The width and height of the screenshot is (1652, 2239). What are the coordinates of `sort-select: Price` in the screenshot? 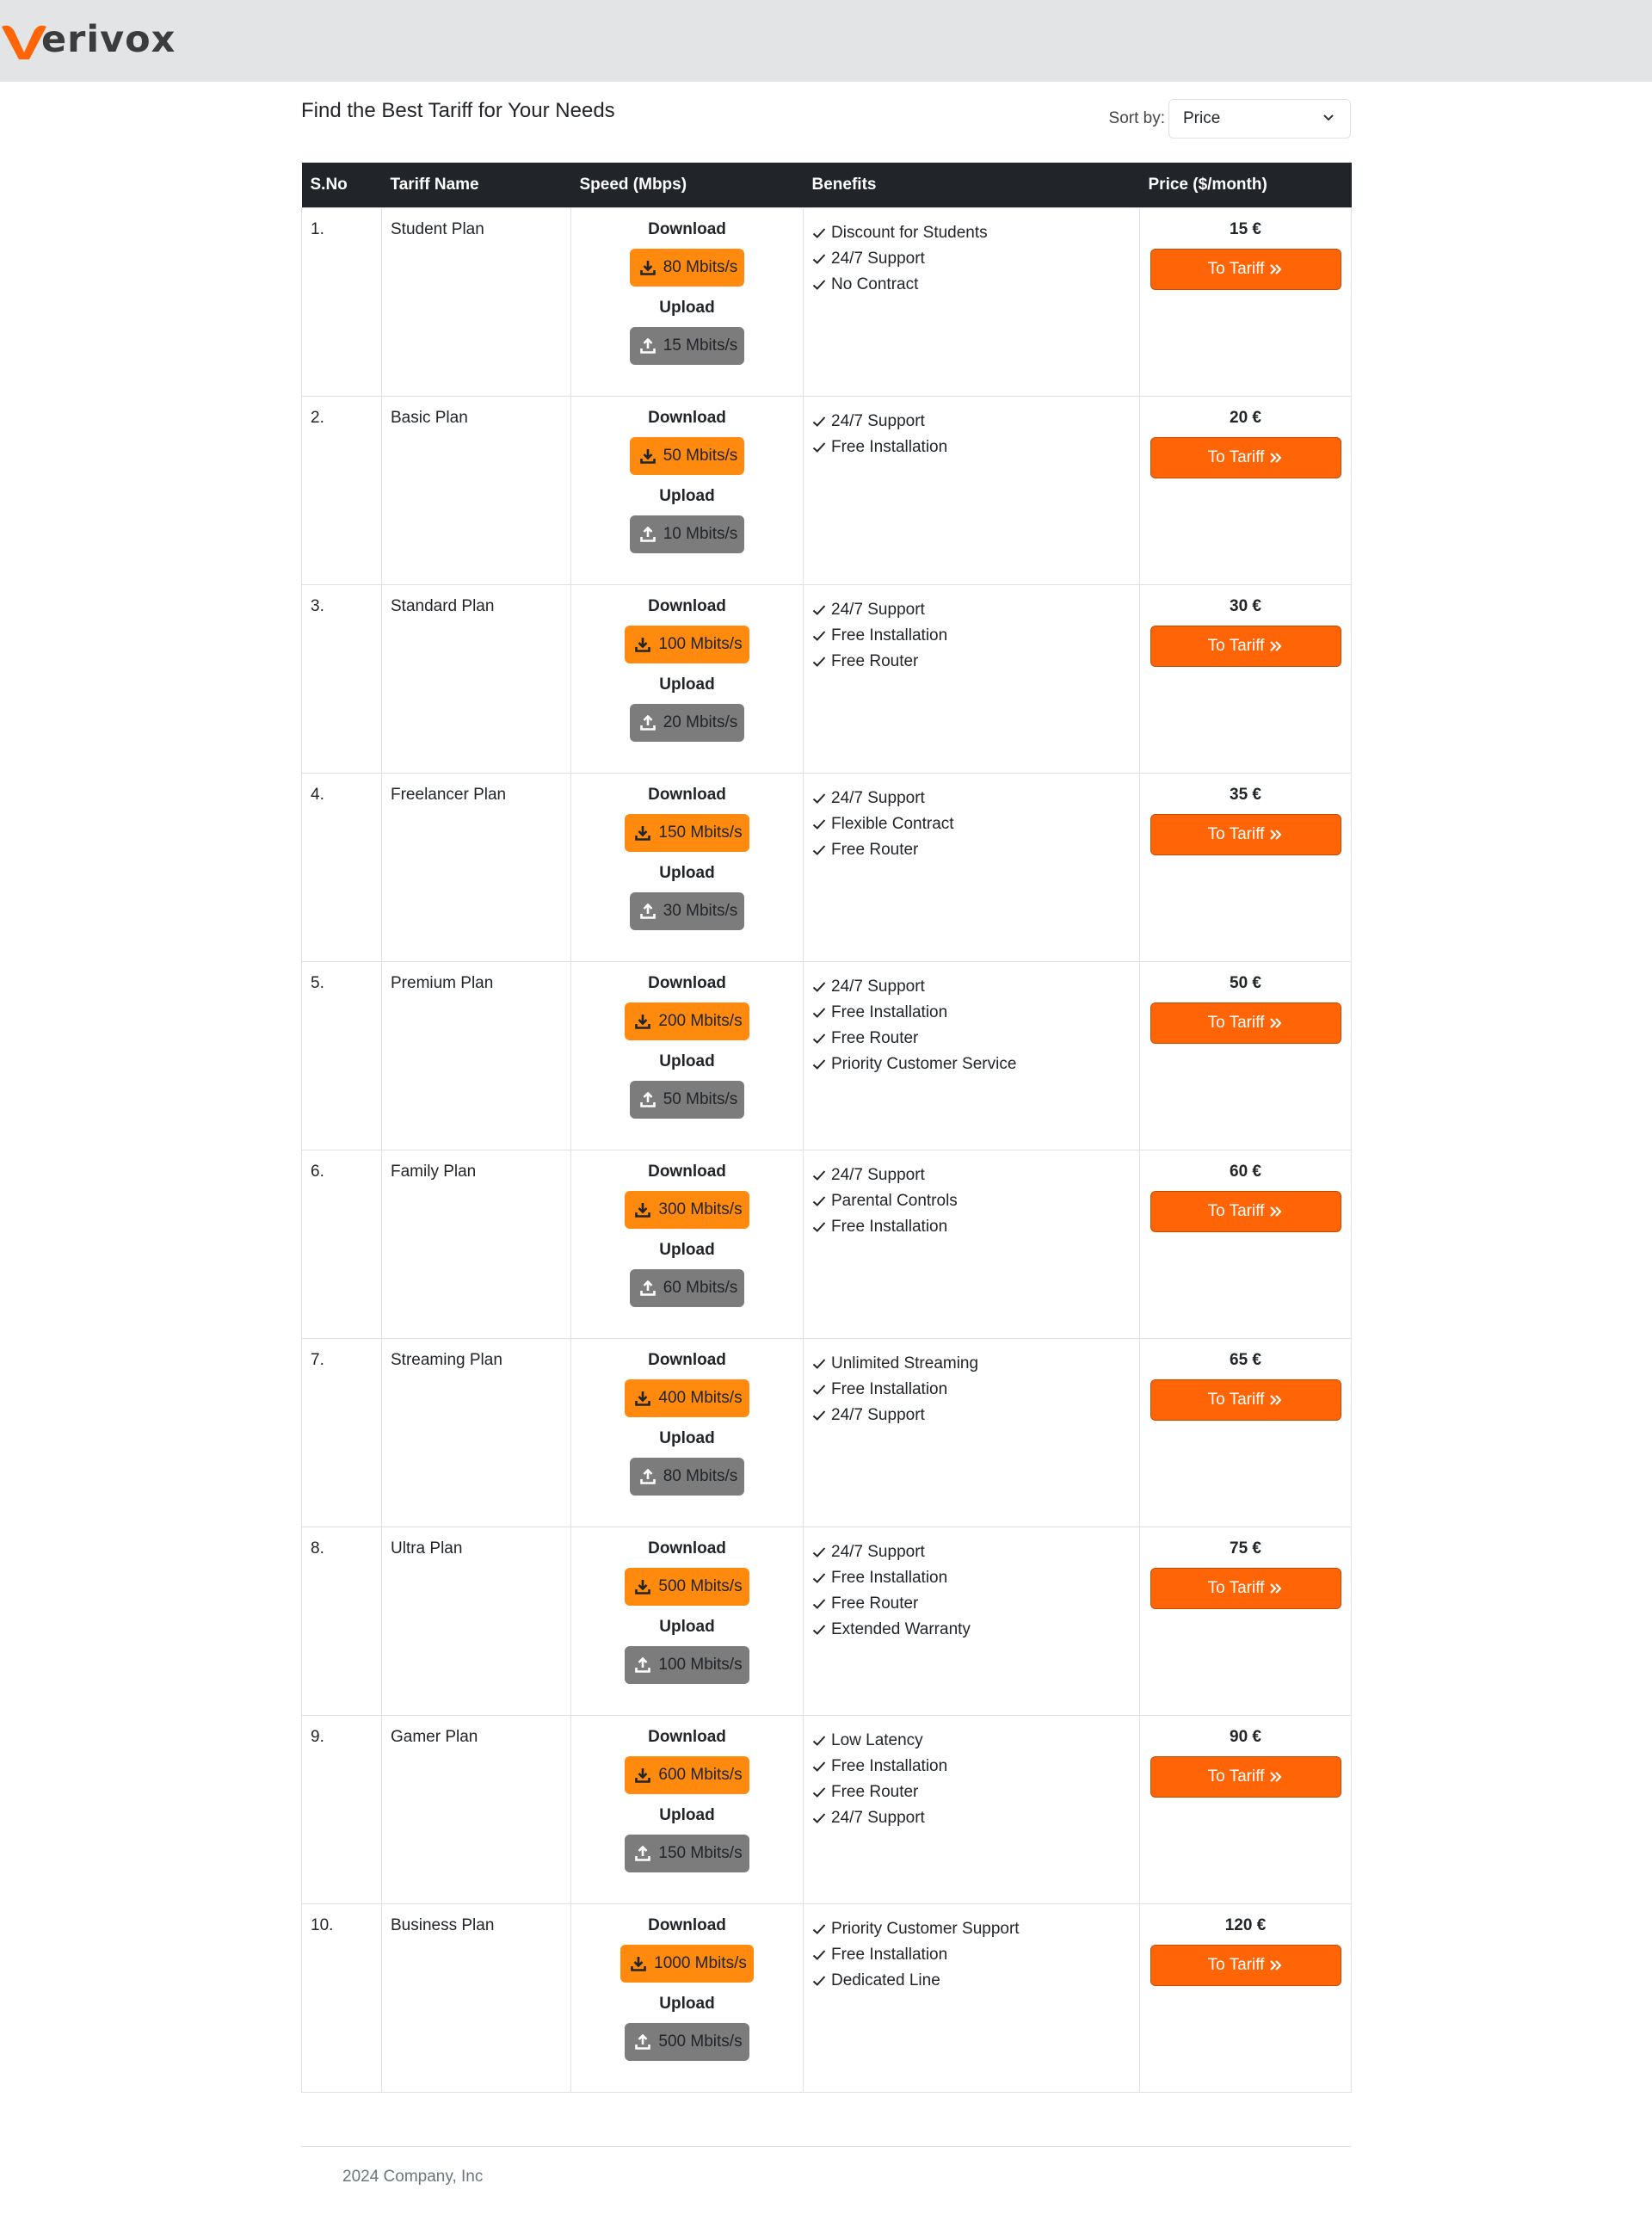 It's located at (1259, 119).